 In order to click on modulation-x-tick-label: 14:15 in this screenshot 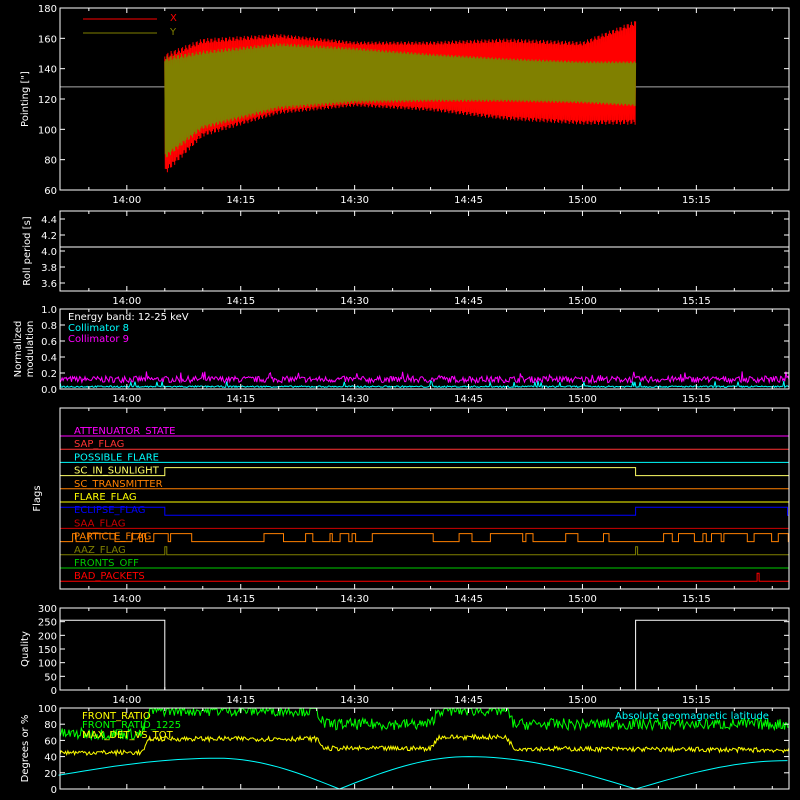, I will do `click(240, 399)`.